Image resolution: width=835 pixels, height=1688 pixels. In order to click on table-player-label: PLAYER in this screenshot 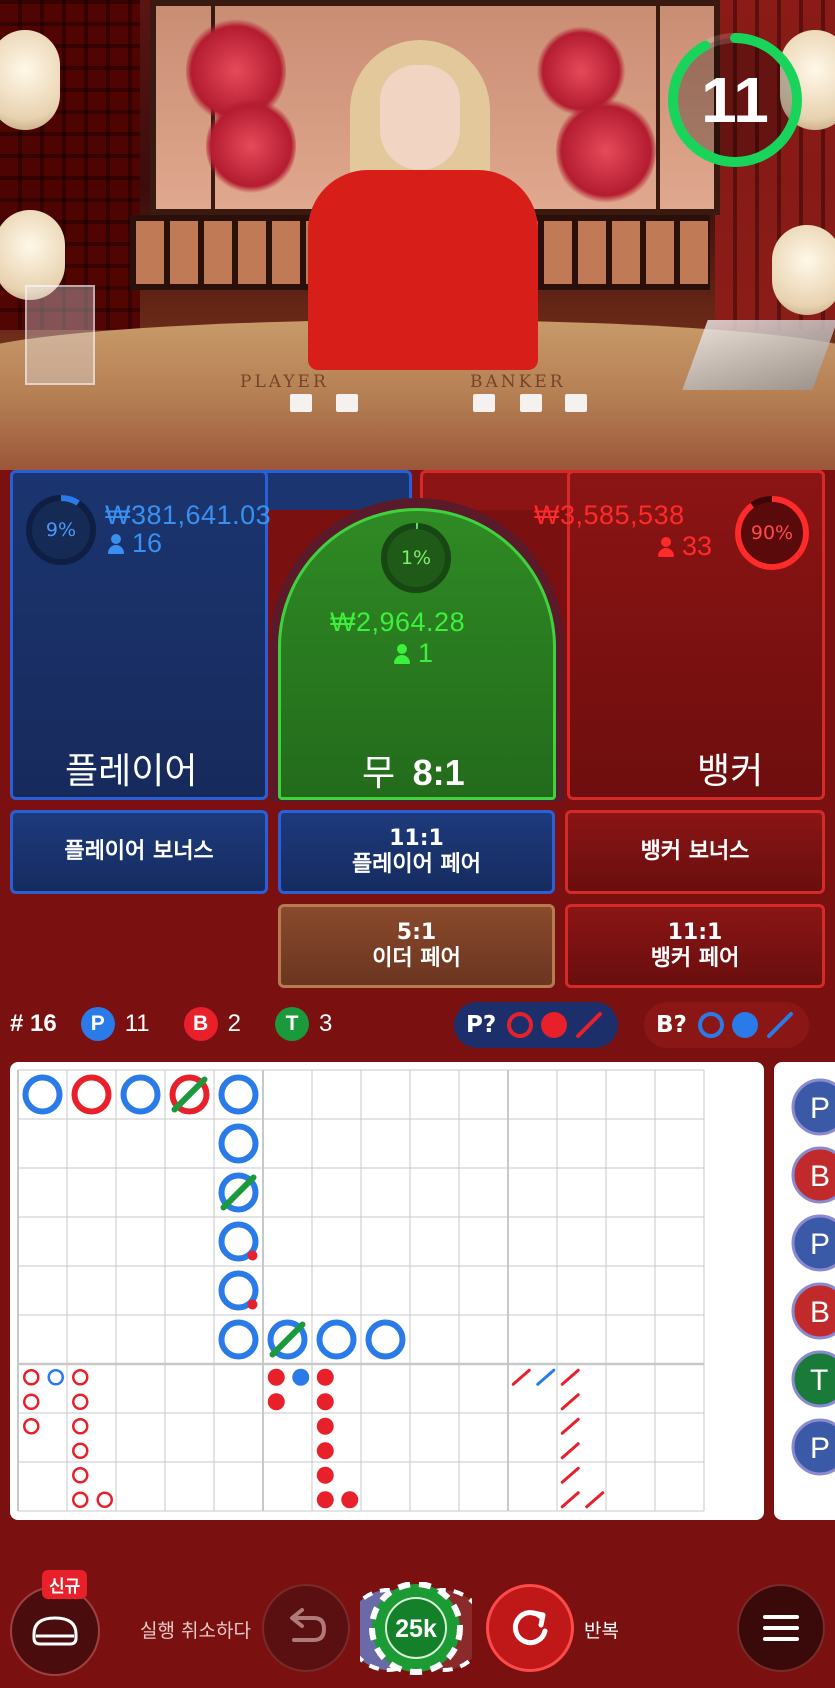, I will do `click(284, 382)`.